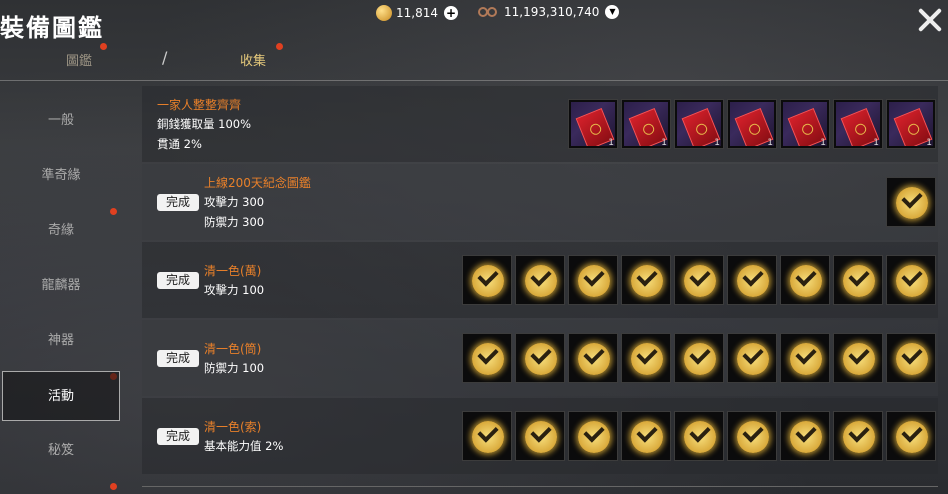  Describe the element at coordinates (489, 12) in the screenshot. I see `prayer-beads-icon` at that location.